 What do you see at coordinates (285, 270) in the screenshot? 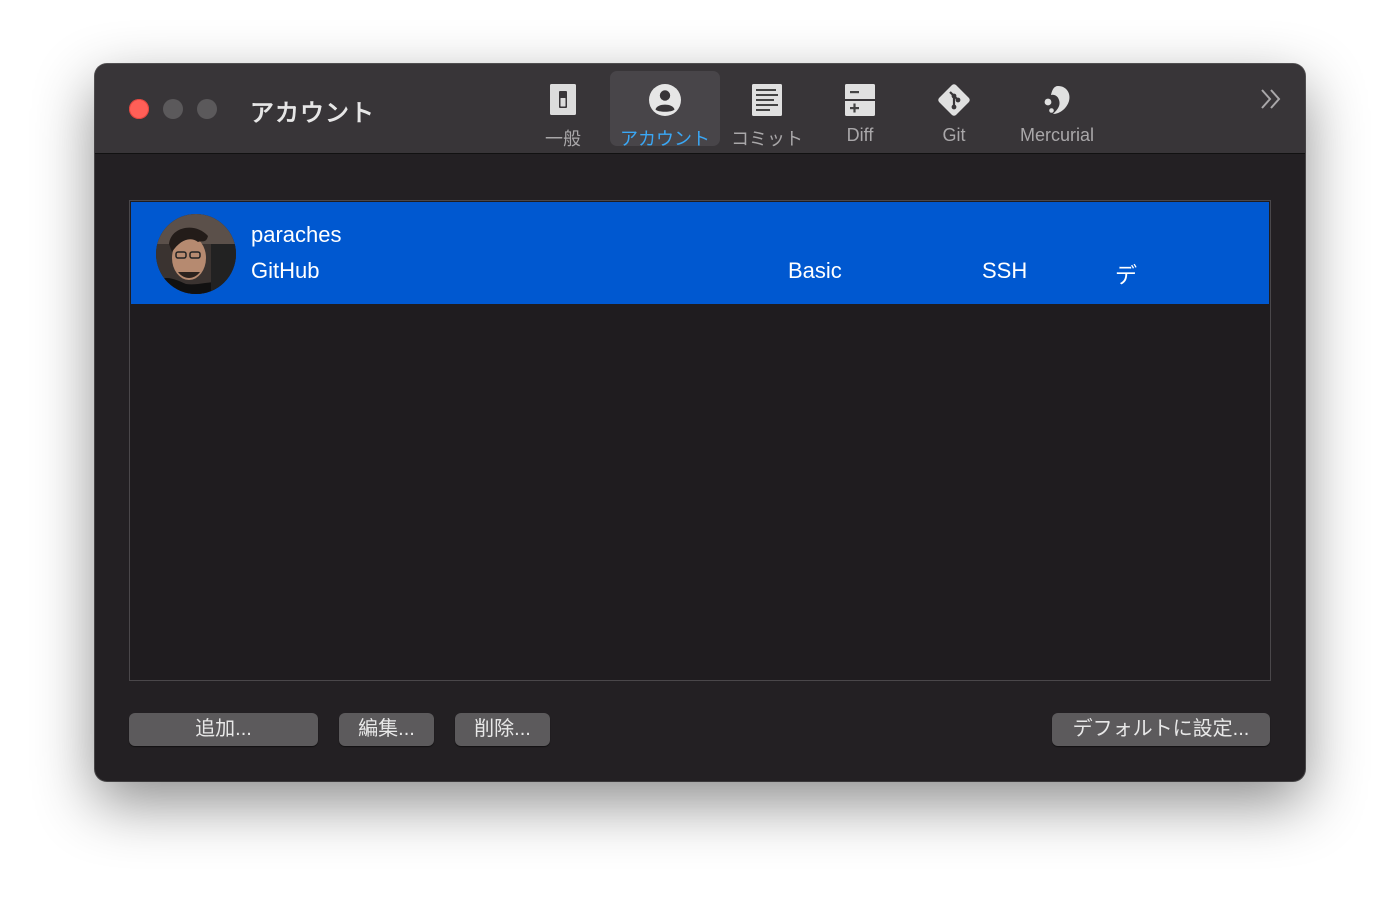
I see `account-service: GitHub` at bounding box center [285, 270].